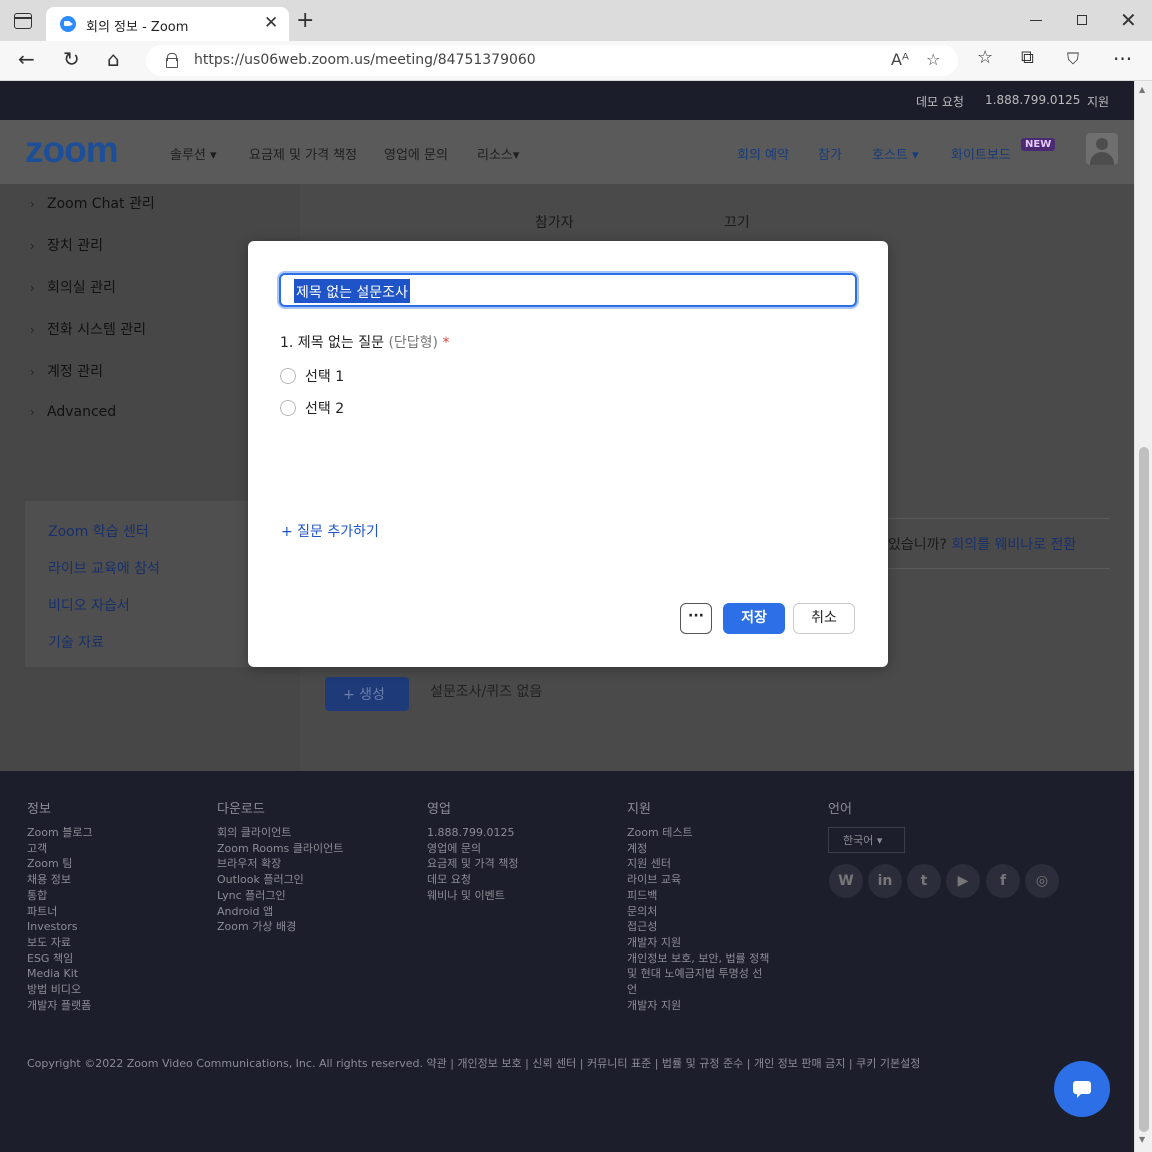  I want to click on back-icon: ←, so click(26, 59).